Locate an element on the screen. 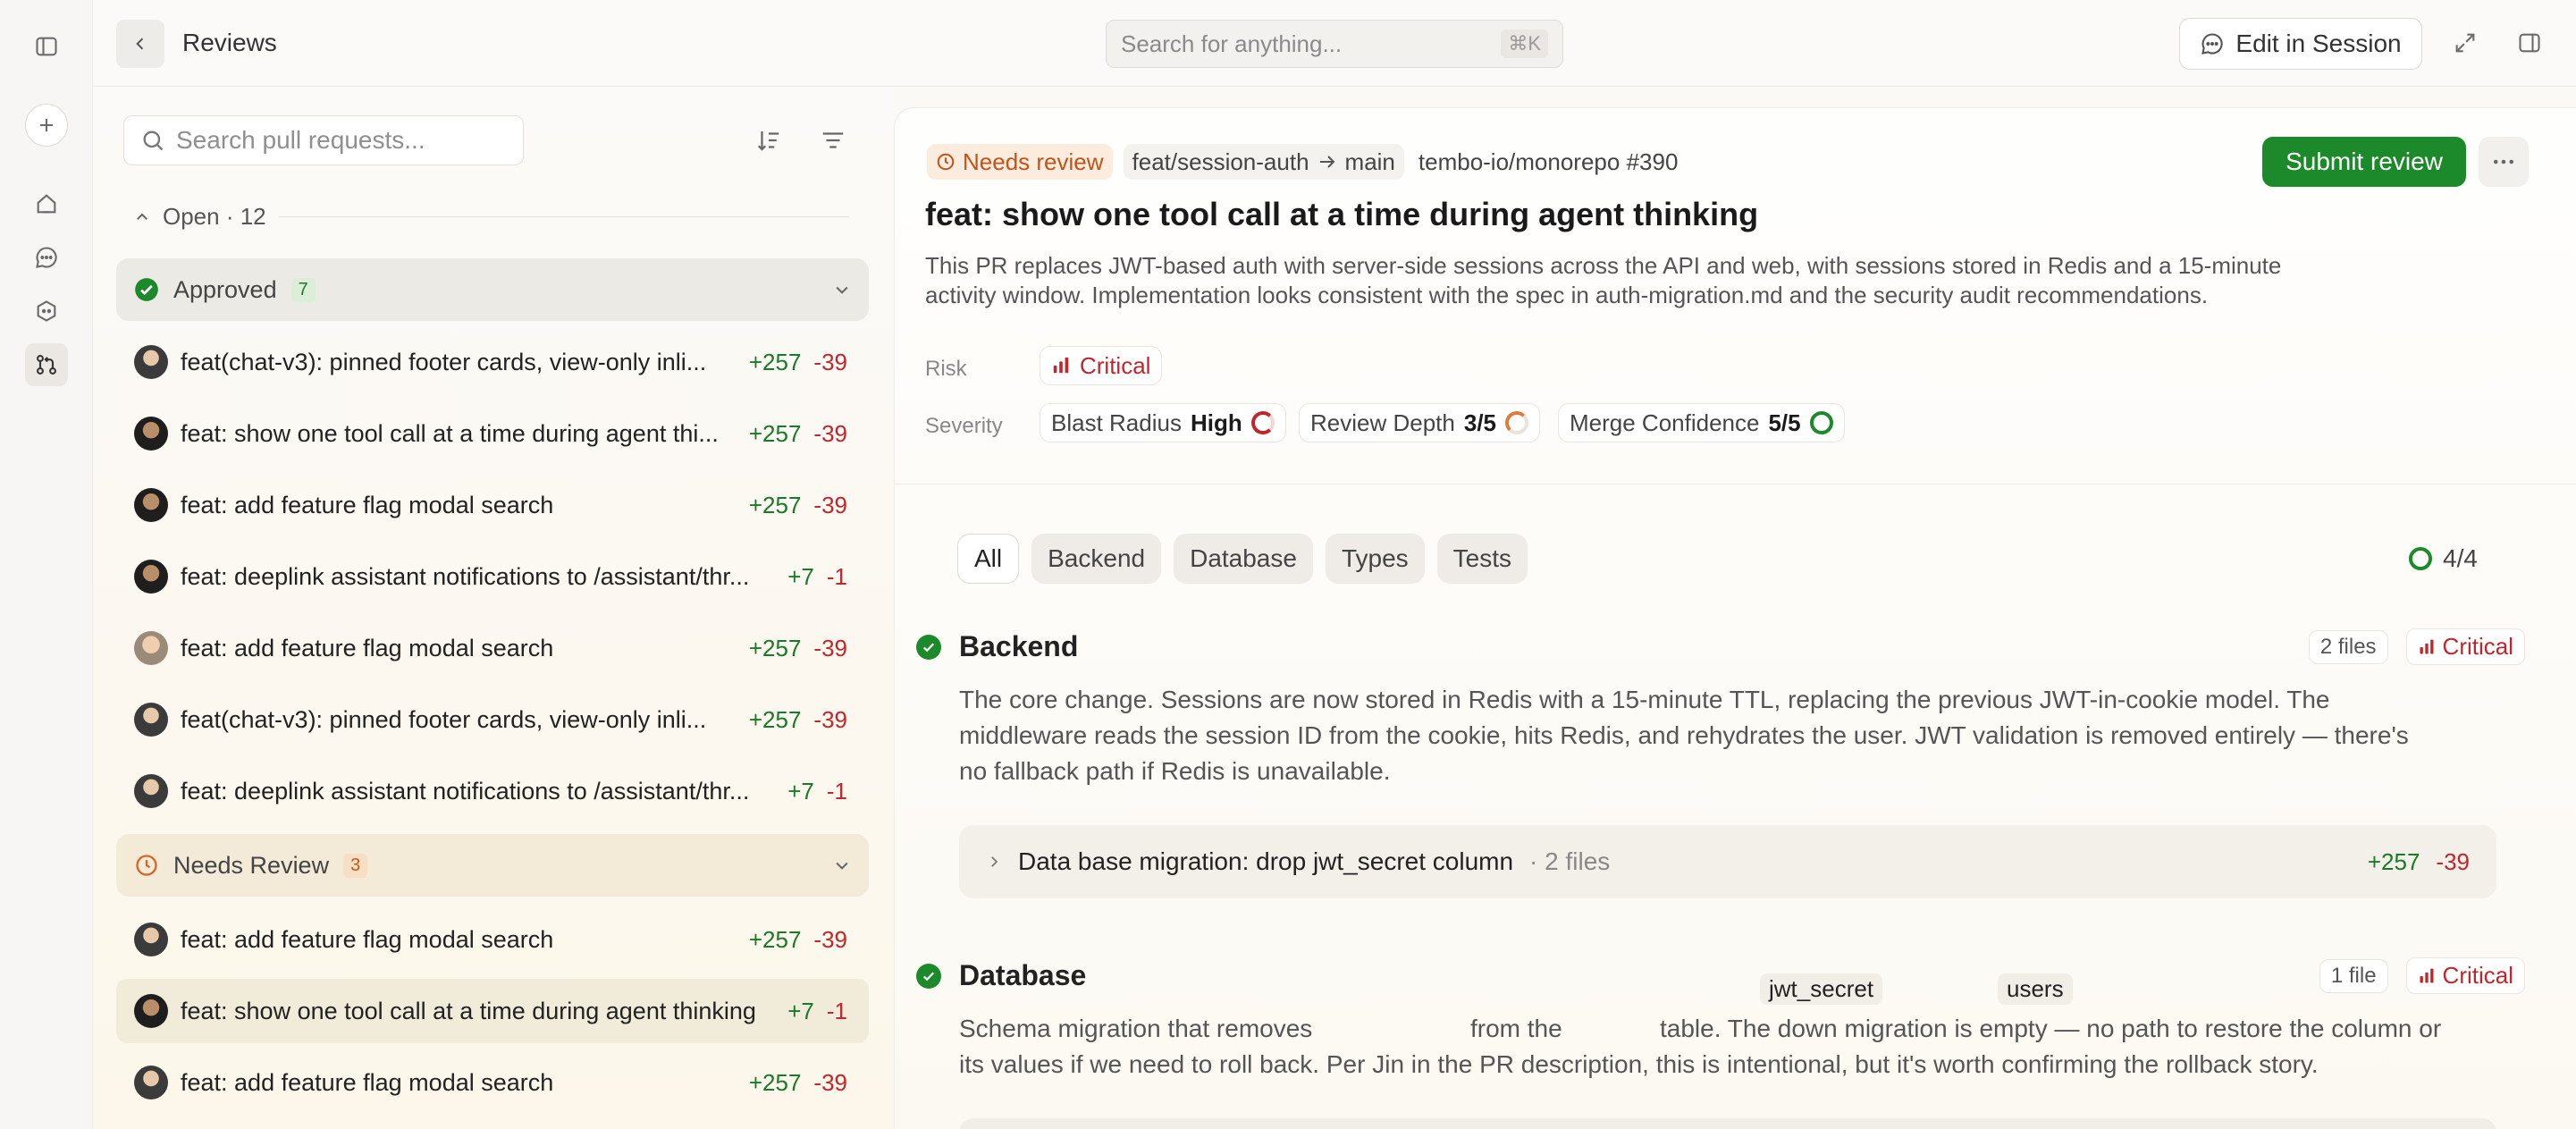  section-title: Database is located at coordinates (1023, 975).